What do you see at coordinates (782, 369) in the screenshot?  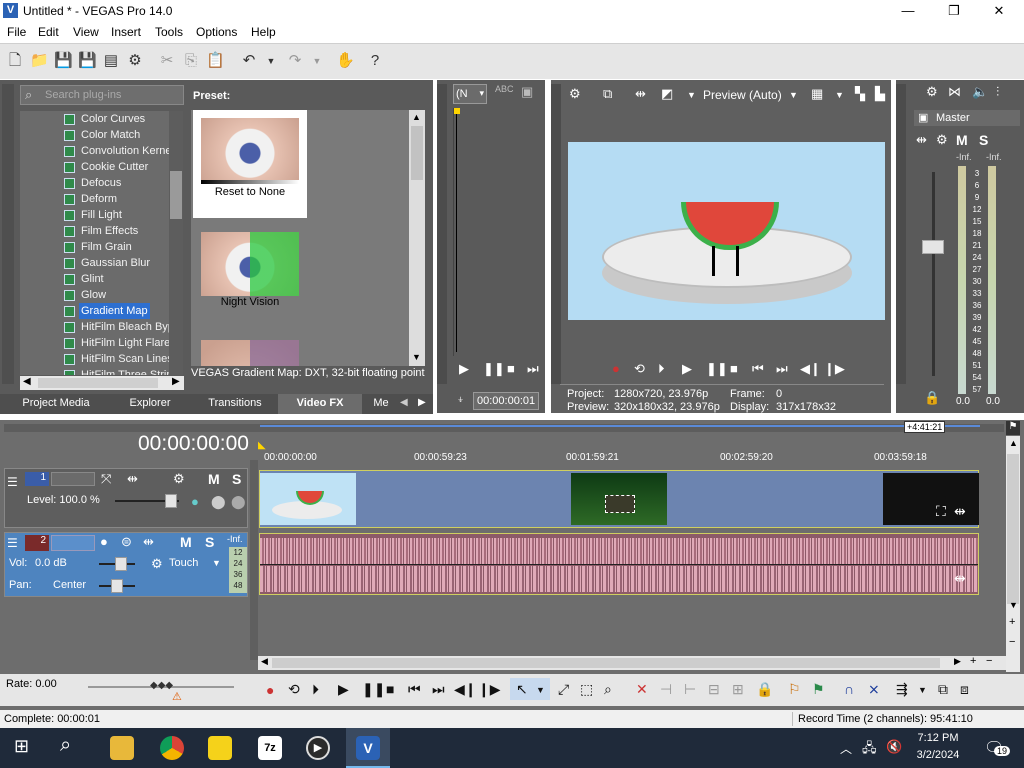 I see `go-to-end-icon: ⏭` at bounding box center [782, 369].